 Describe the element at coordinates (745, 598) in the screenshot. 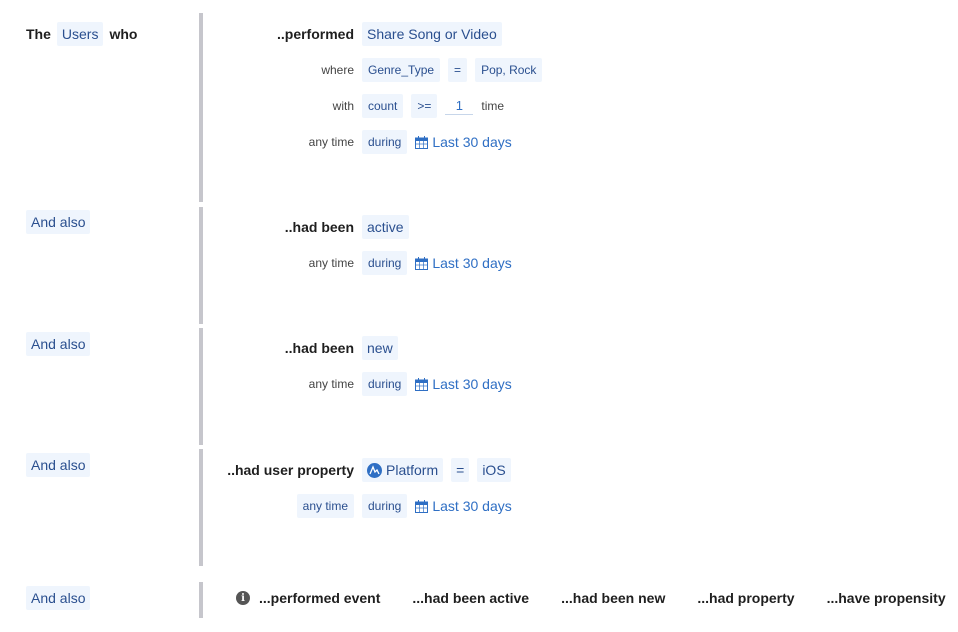

I see `option-had-property: ...had property` at that location.